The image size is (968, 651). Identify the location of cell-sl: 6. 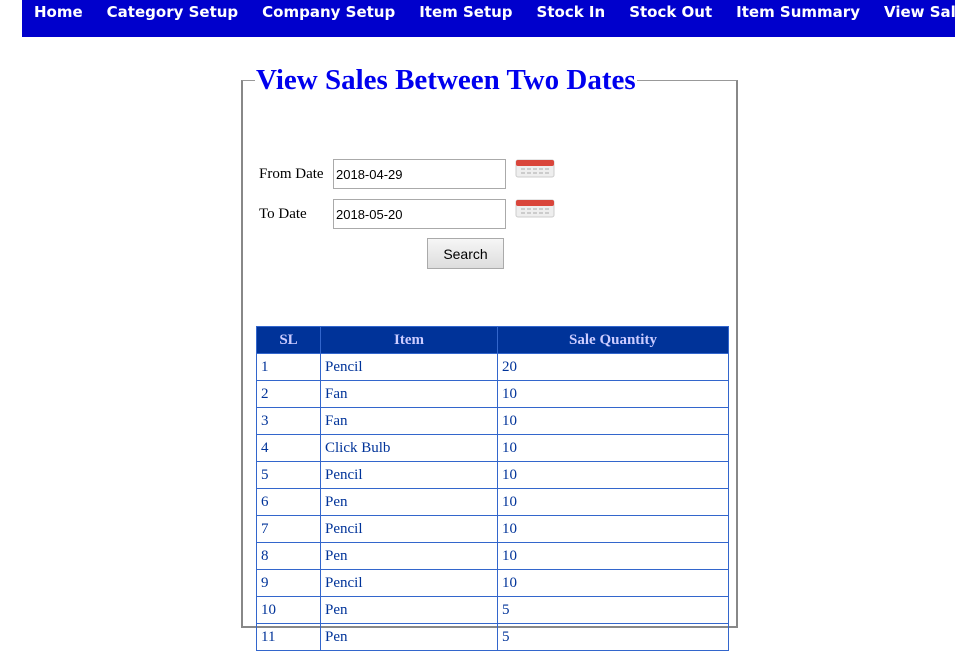
(288, 502).